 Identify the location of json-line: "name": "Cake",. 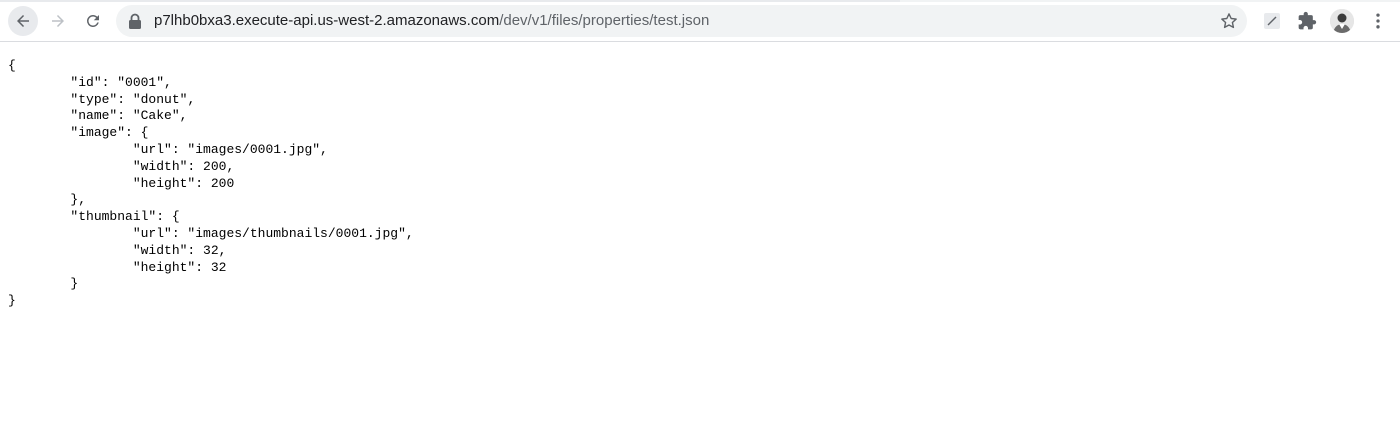
(98, 116).